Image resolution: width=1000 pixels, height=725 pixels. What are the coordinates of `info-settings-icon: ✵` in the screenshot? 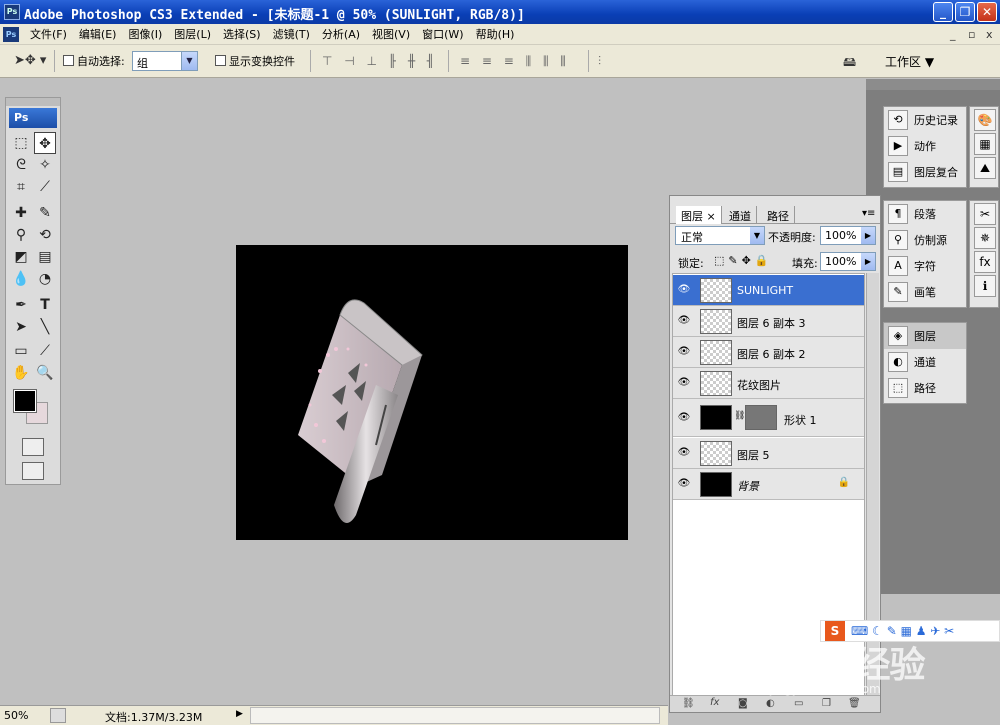 It's located at (985, 238).